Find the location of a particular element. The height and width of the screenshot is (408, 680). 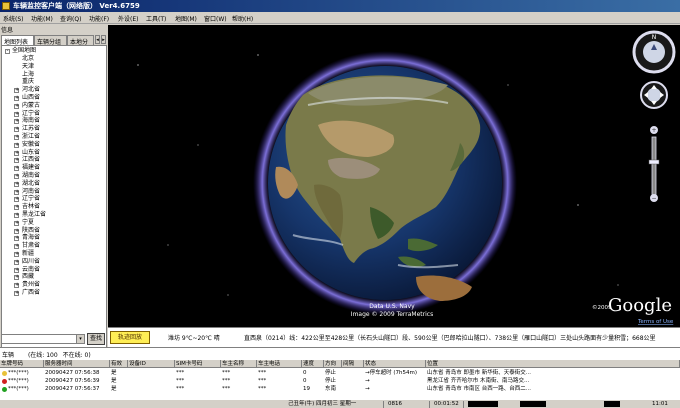

menu-peripheral: 外设(E) is located at coordinates (128, 18).